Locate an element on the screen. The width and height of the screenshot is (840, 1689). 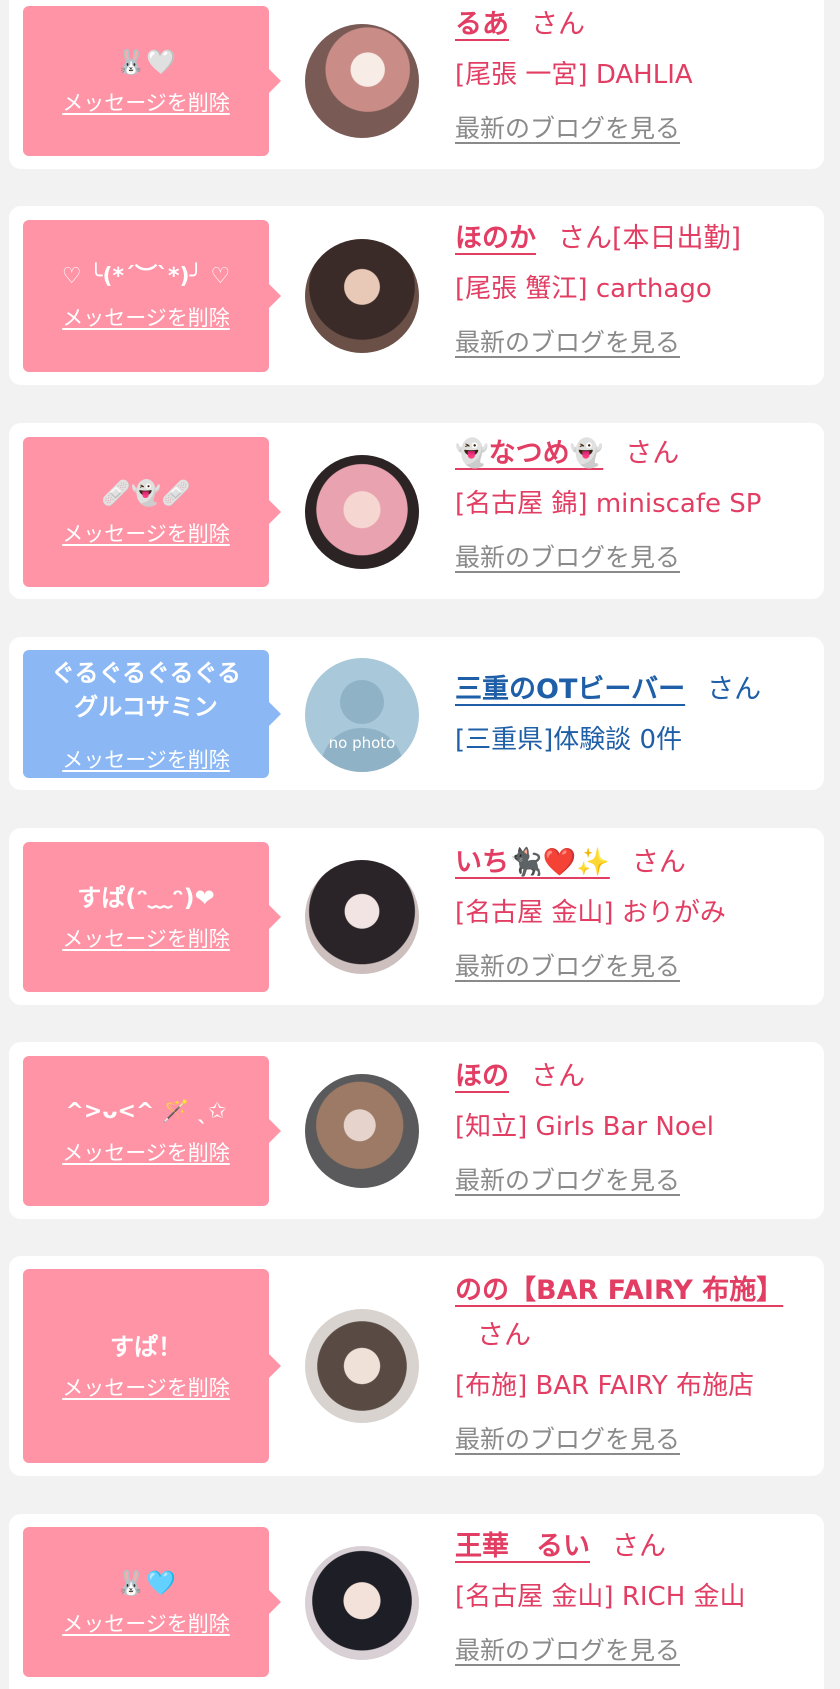
user-name-link: 三重のOTビーバー is located at coordinates (570, 689).